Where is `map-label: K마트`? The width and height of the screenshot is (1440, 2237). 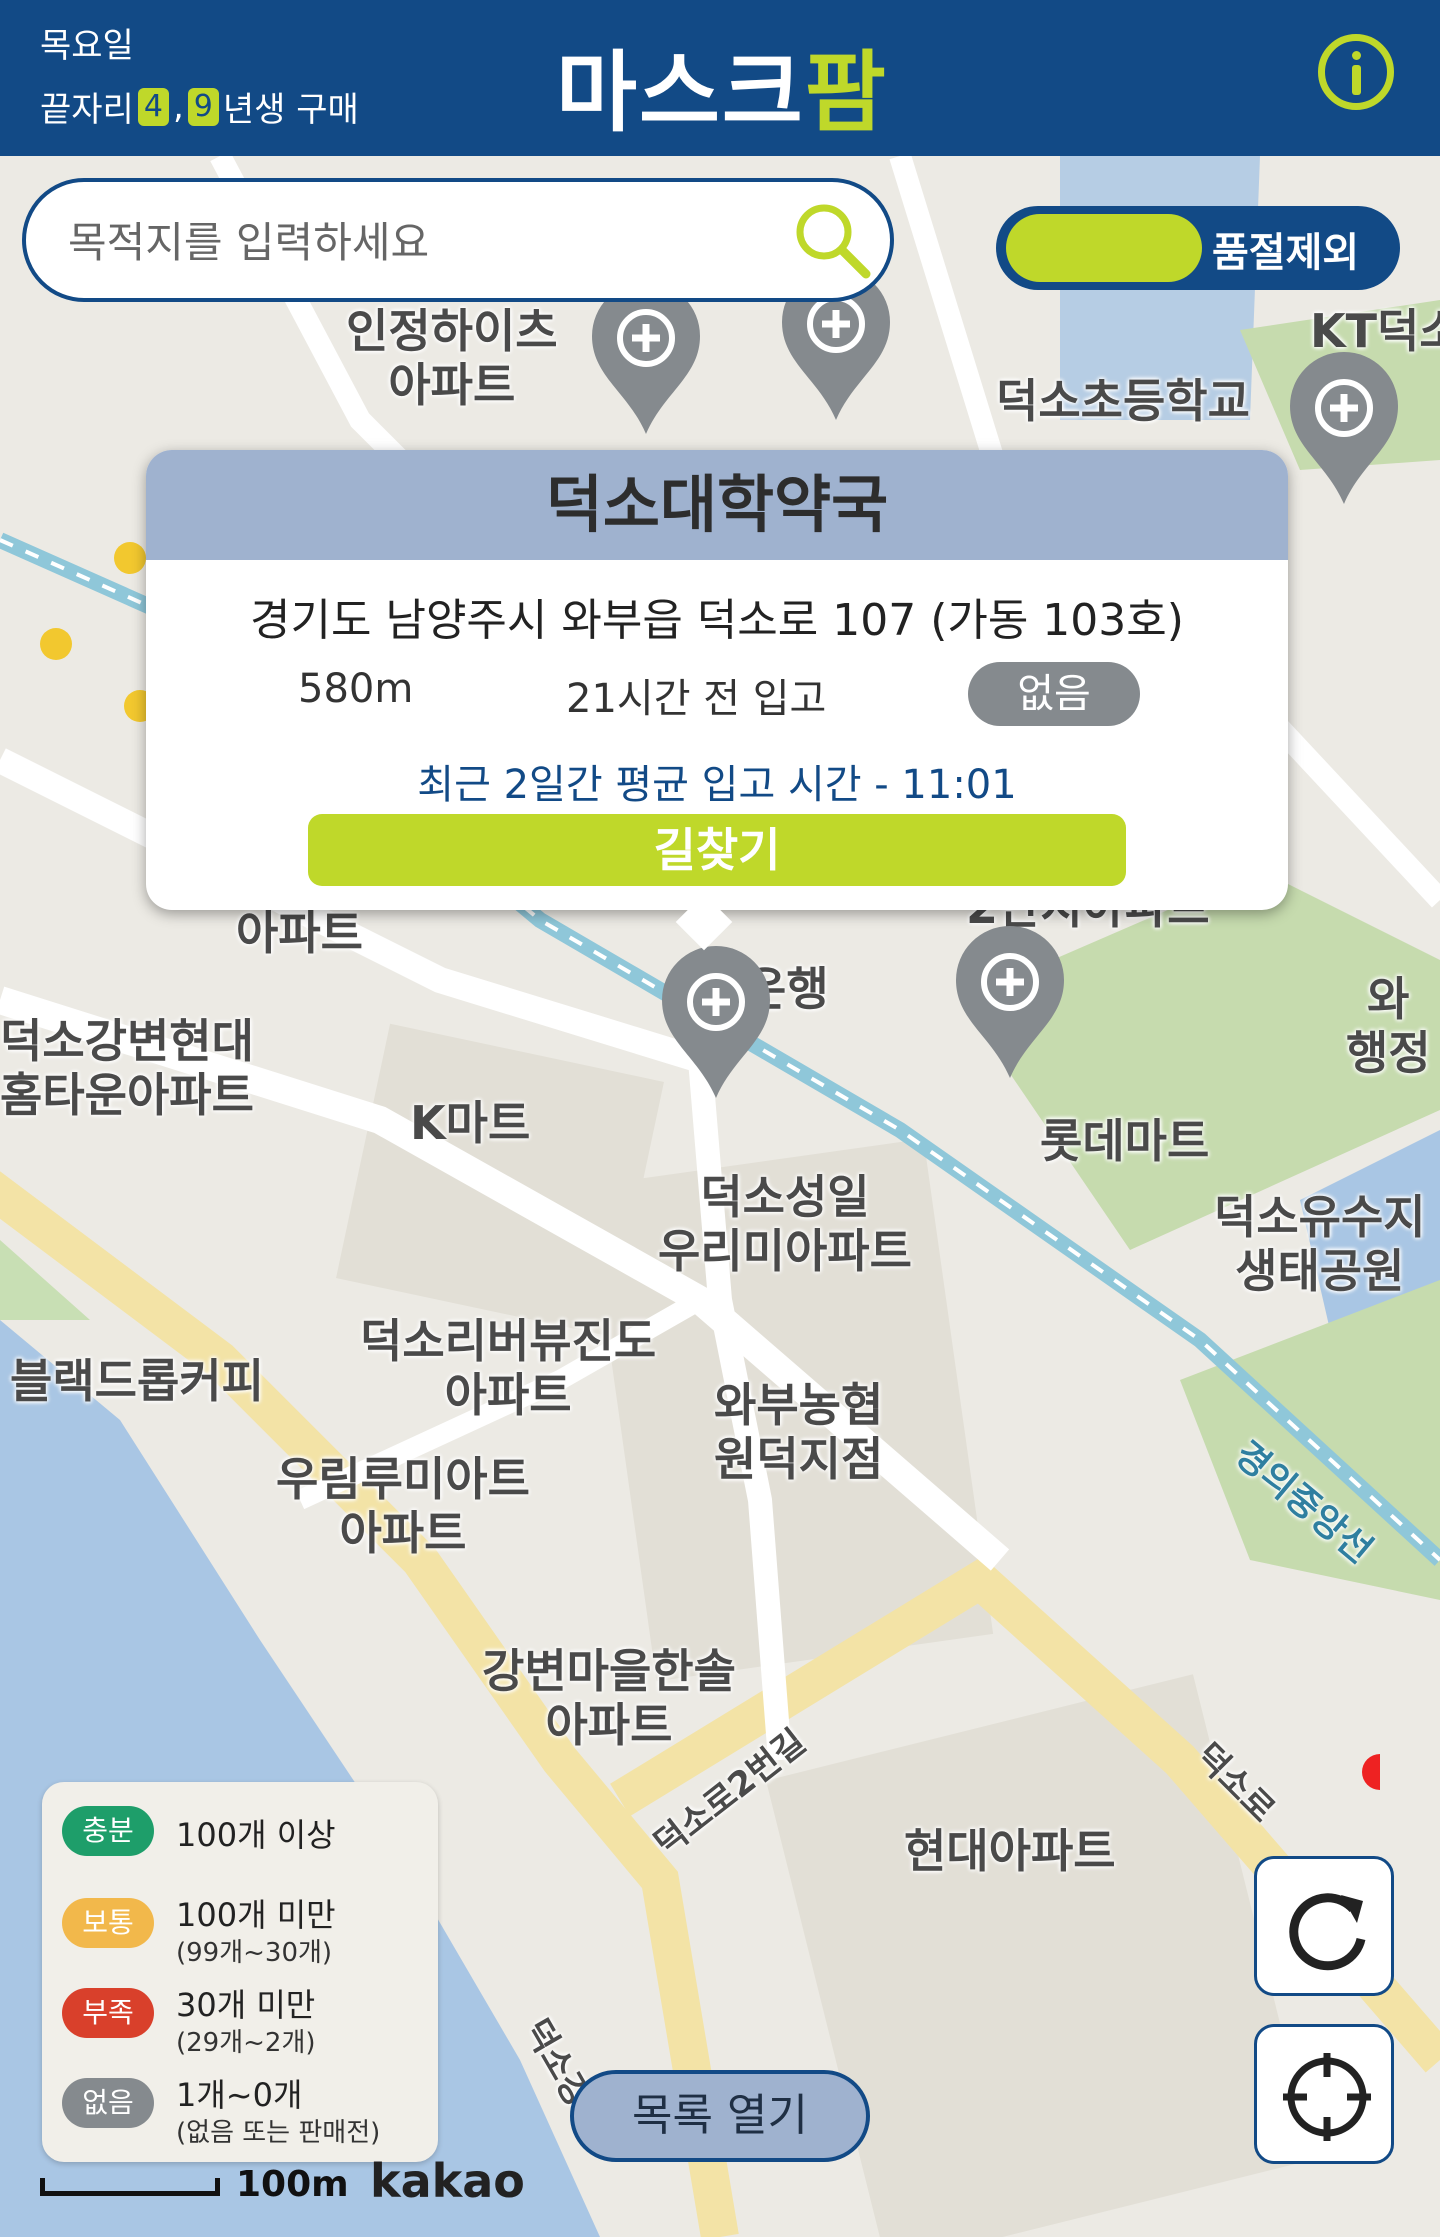 map-label: K마트 is located at coordinates (470, 1123).